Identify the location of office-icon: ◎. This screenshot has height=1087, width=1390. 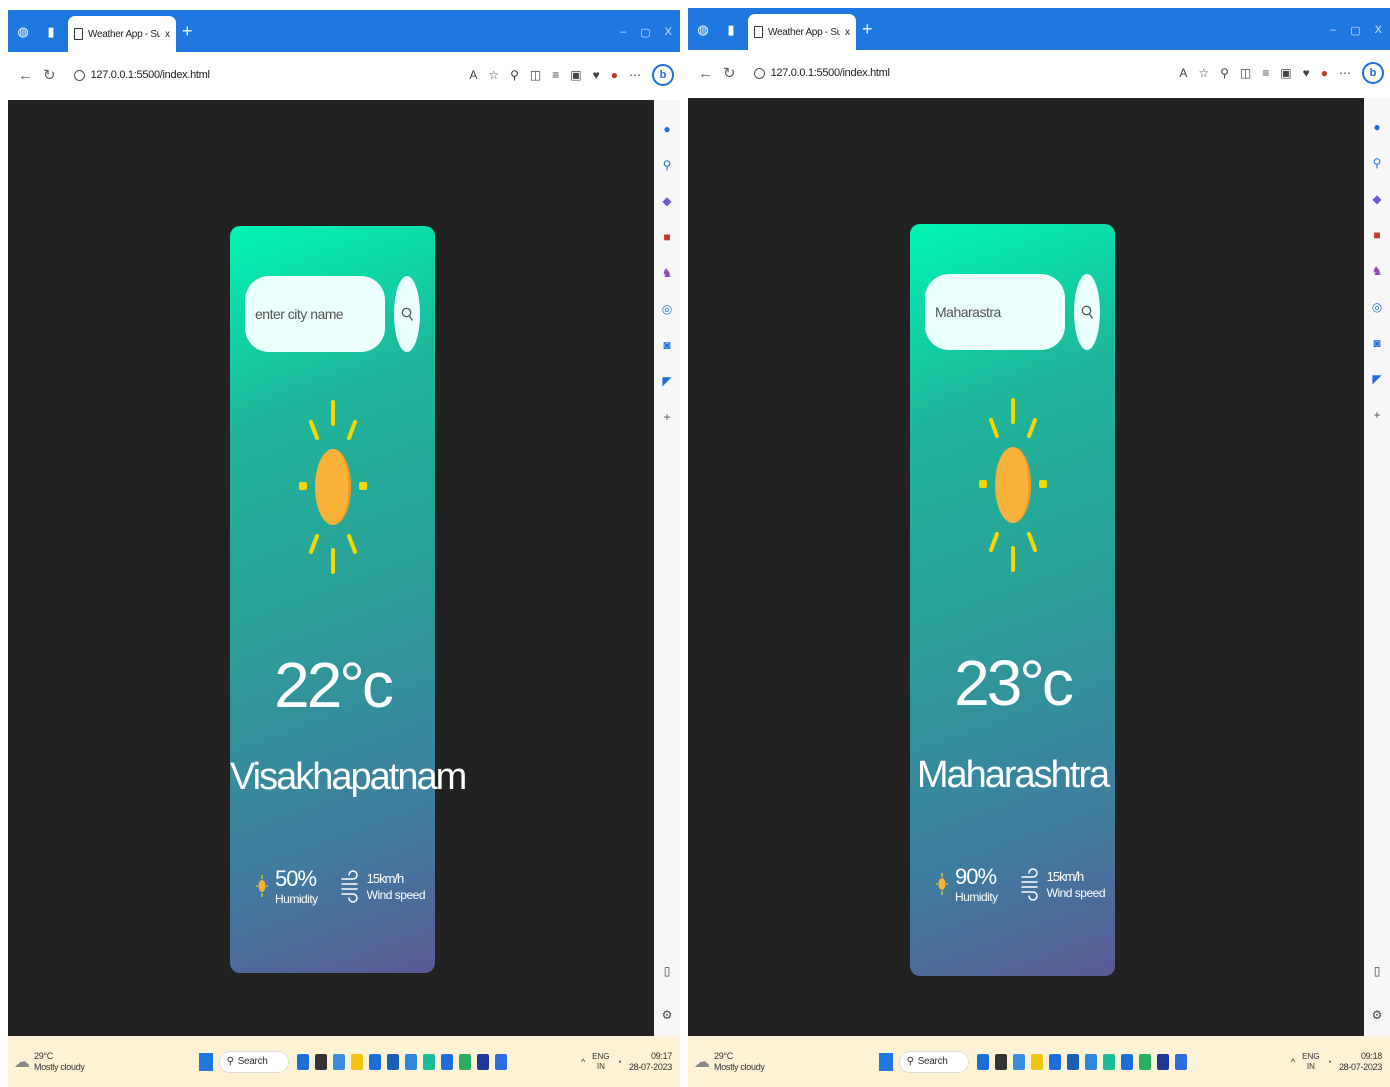
(667, 309).